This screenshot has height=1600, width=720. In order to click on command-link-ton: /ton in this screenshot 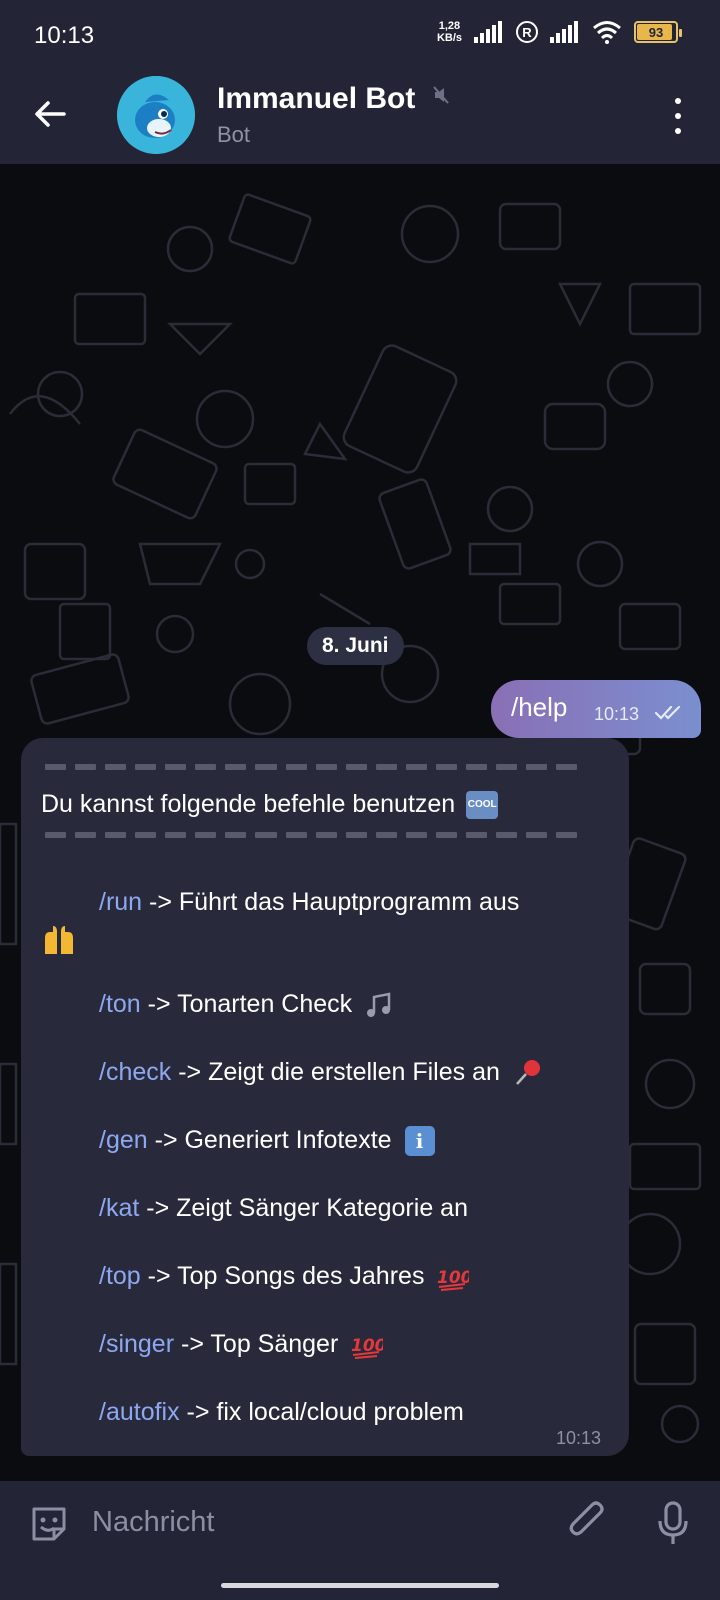, I will do `click(120, 1004)`.